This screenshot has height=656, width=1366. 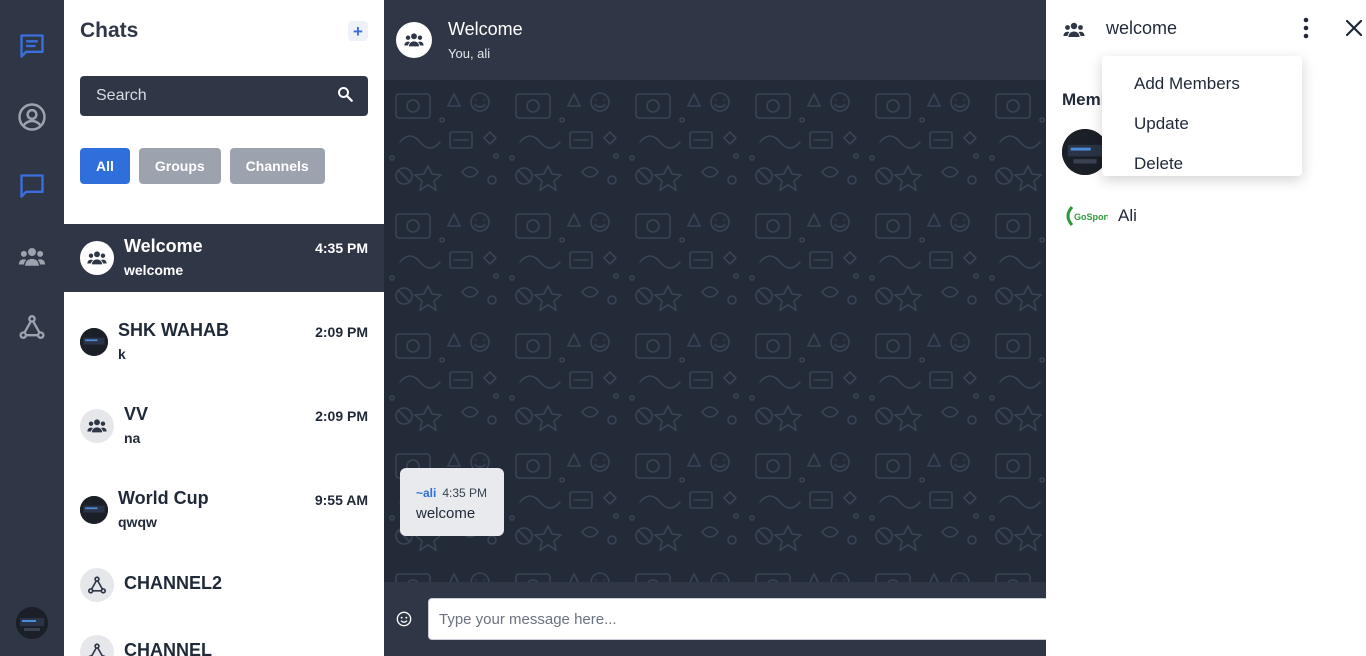 What do you see at coordinates (224, 342) in the screenshot?
I see `chat-item-shk-wahab: SHK WAHAB k 2:09 PM` at bounding box center [224, 342].